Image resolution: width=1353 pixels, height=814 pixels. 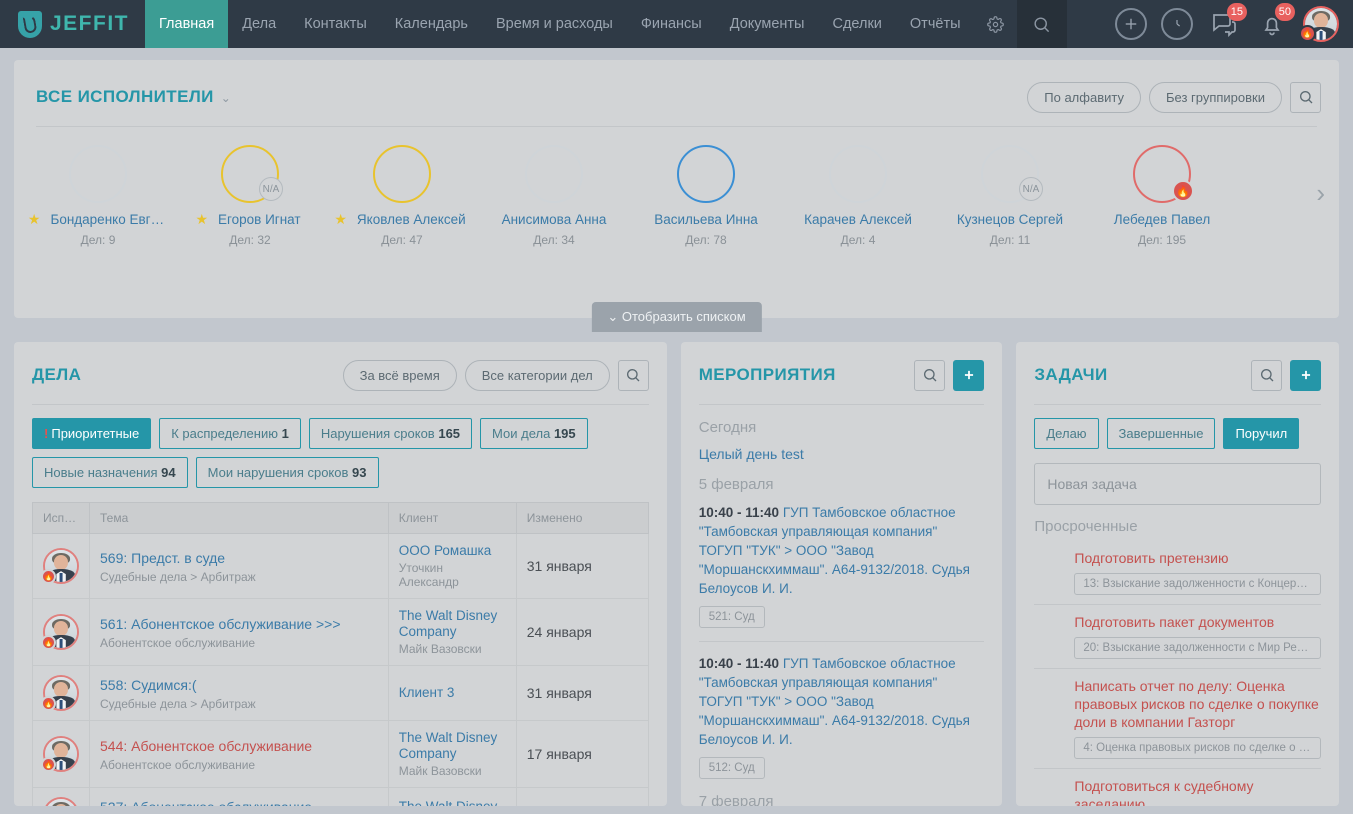 I want to click on event-item: Целый день test, so click(x=842, y=454).